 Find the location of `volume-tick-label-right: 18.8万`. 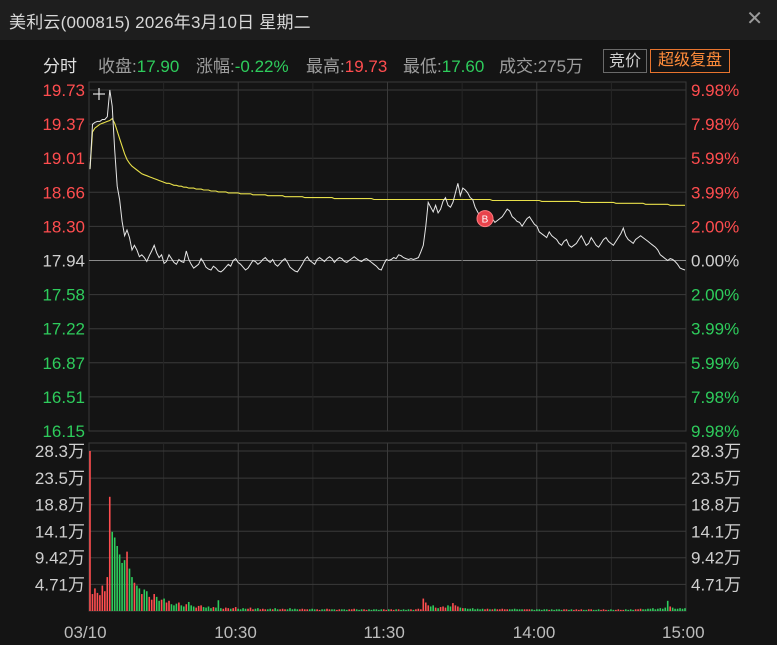

volume-tick-label-right: 18.8万 is located at coordinates (716, 505).